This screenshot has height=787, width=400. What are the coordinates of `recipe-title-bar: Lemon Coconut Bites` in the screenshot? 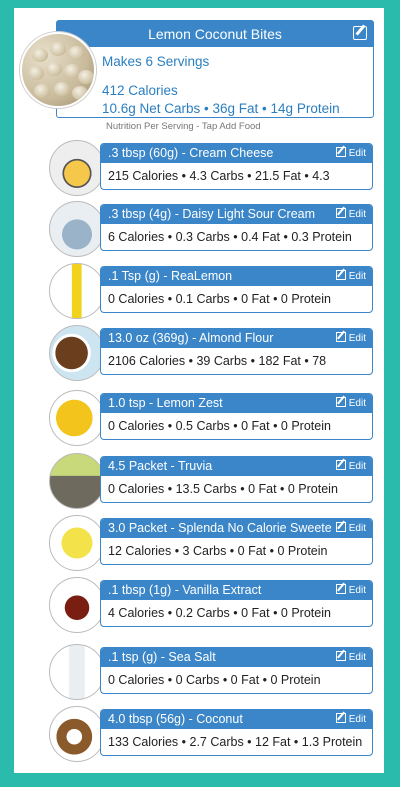 It's located at (215, 34).